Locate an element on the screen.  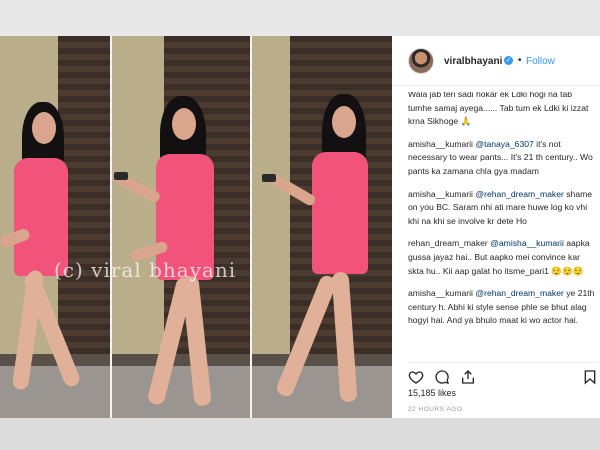
post-timestamp: 22 HOURS AGO is located at coordinates (435, 409).